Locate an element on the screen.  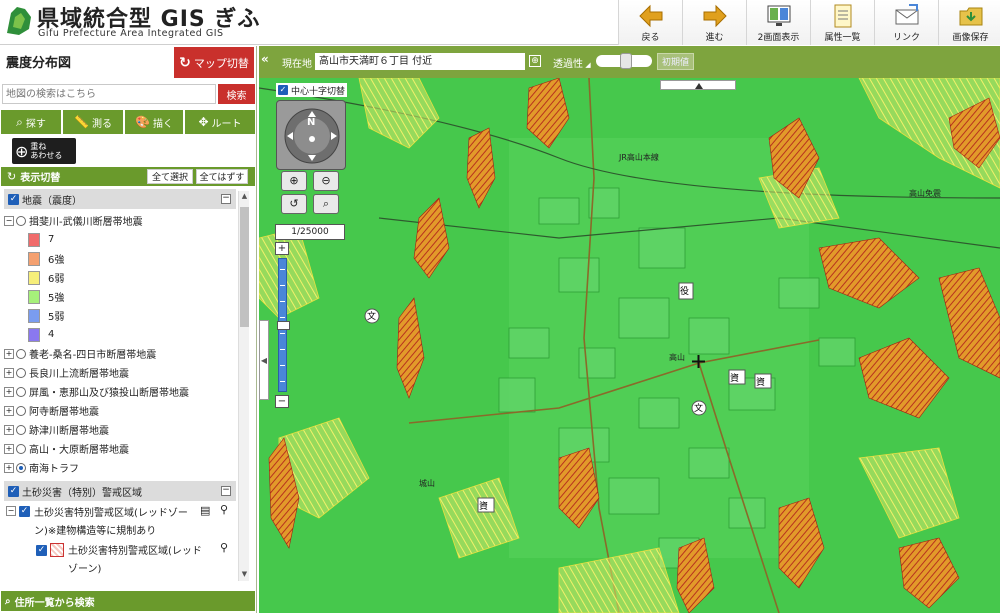
deselect-all-button: 全てはずす is located at coordinates (222, 176).